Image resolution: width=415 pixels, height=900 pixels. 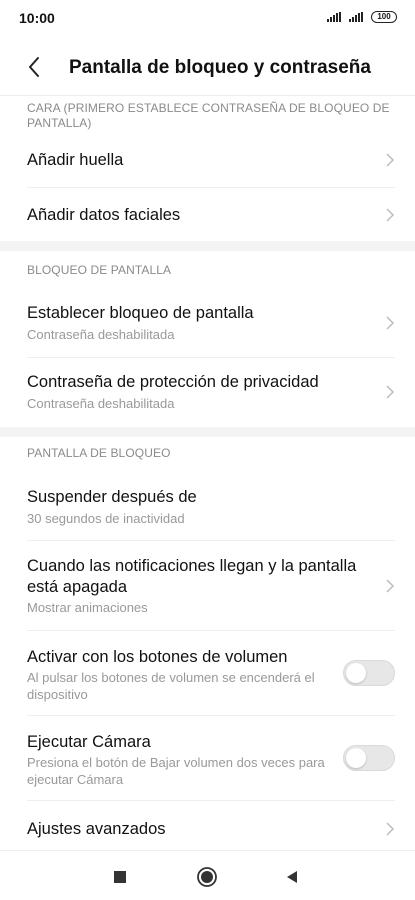 I want to click on set-screen-lock-subtitle: Contraseña deshabilitada, so click(x=101, y=334).